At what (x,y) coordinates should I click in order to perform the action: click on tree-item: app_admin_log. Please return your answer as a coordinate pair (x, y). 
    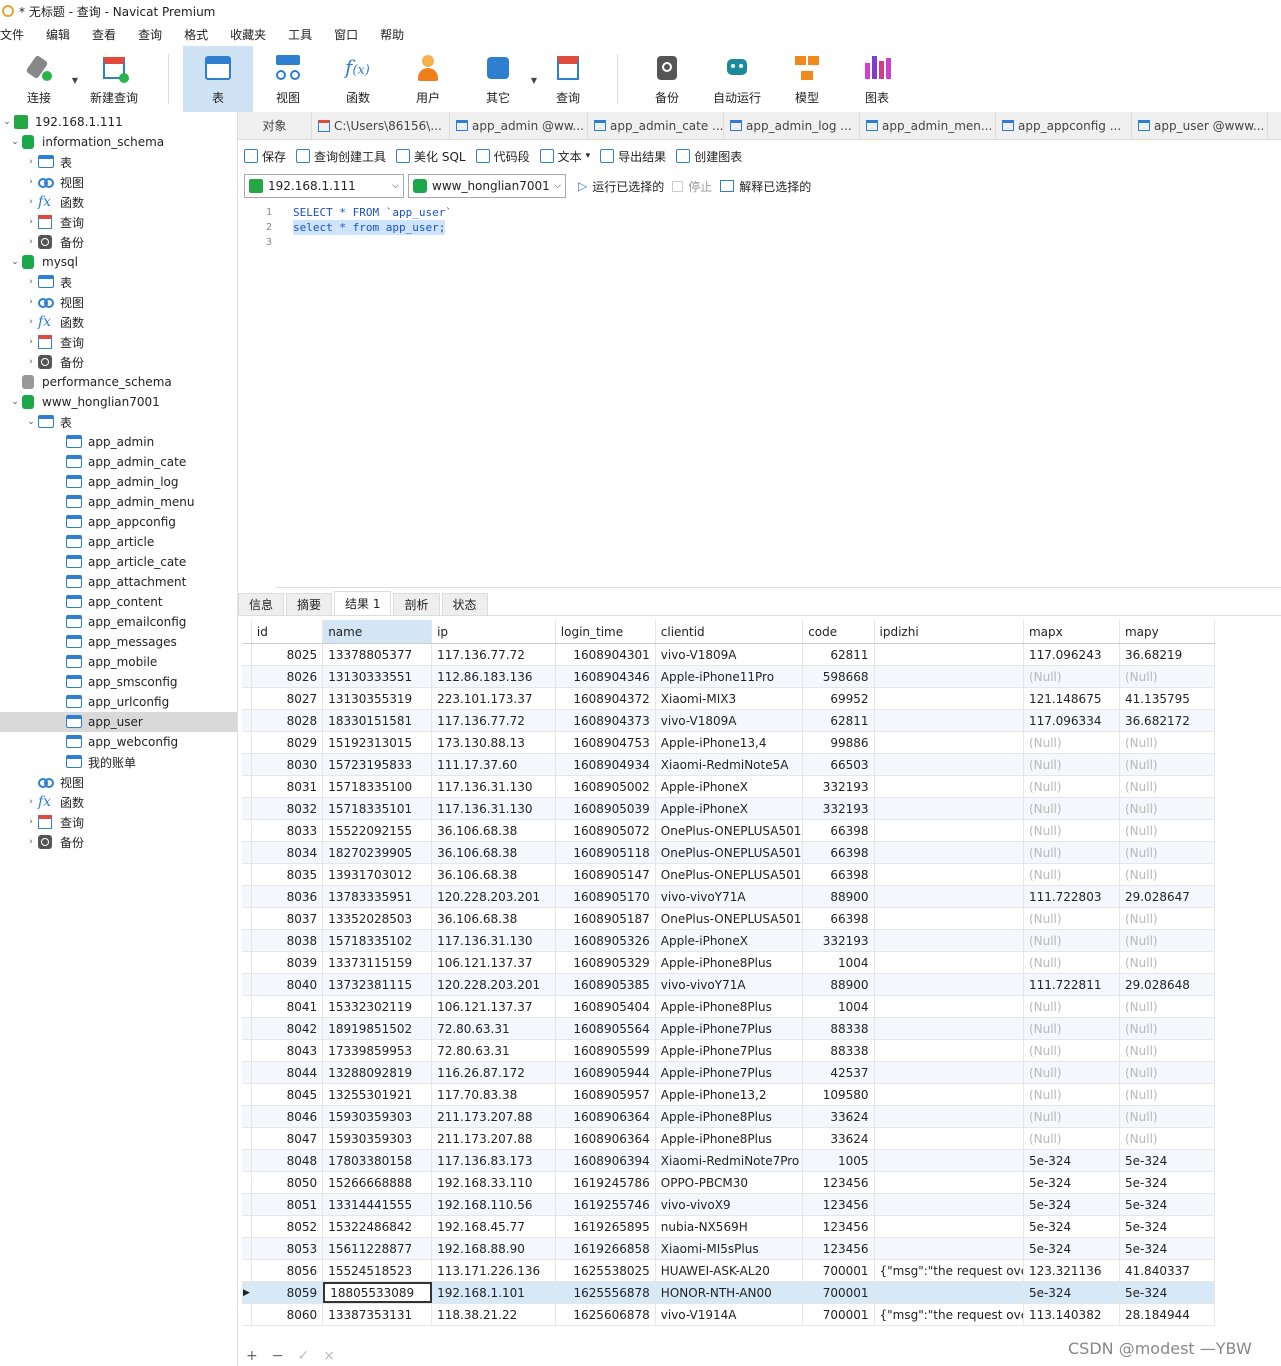
    Looking at the image, I should click on (118, 482).